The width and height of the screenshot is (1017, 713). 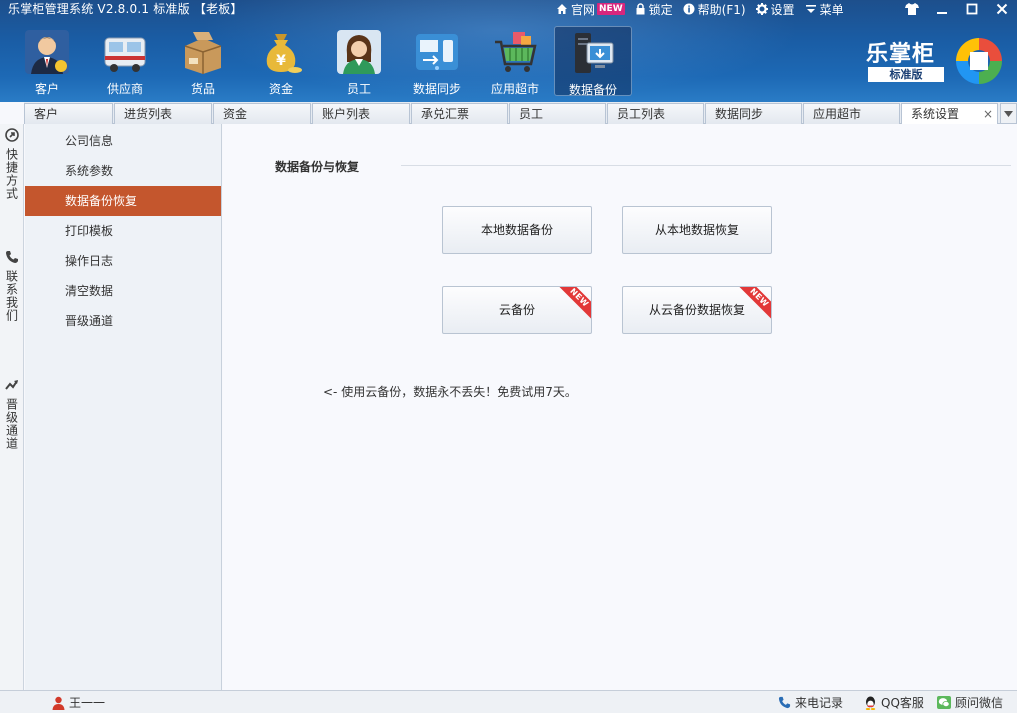 I want to click on menu-link-label: 菜单, so click(x=831, y=9).